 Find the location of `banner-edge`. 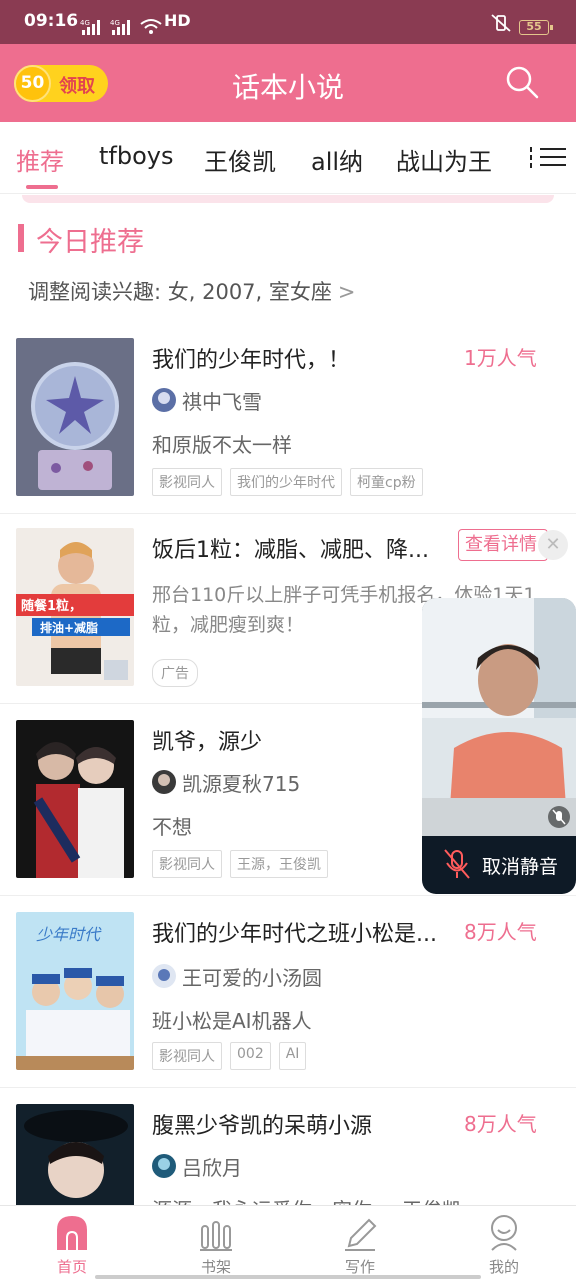

banner-edge is located at coordinates (288, 199).